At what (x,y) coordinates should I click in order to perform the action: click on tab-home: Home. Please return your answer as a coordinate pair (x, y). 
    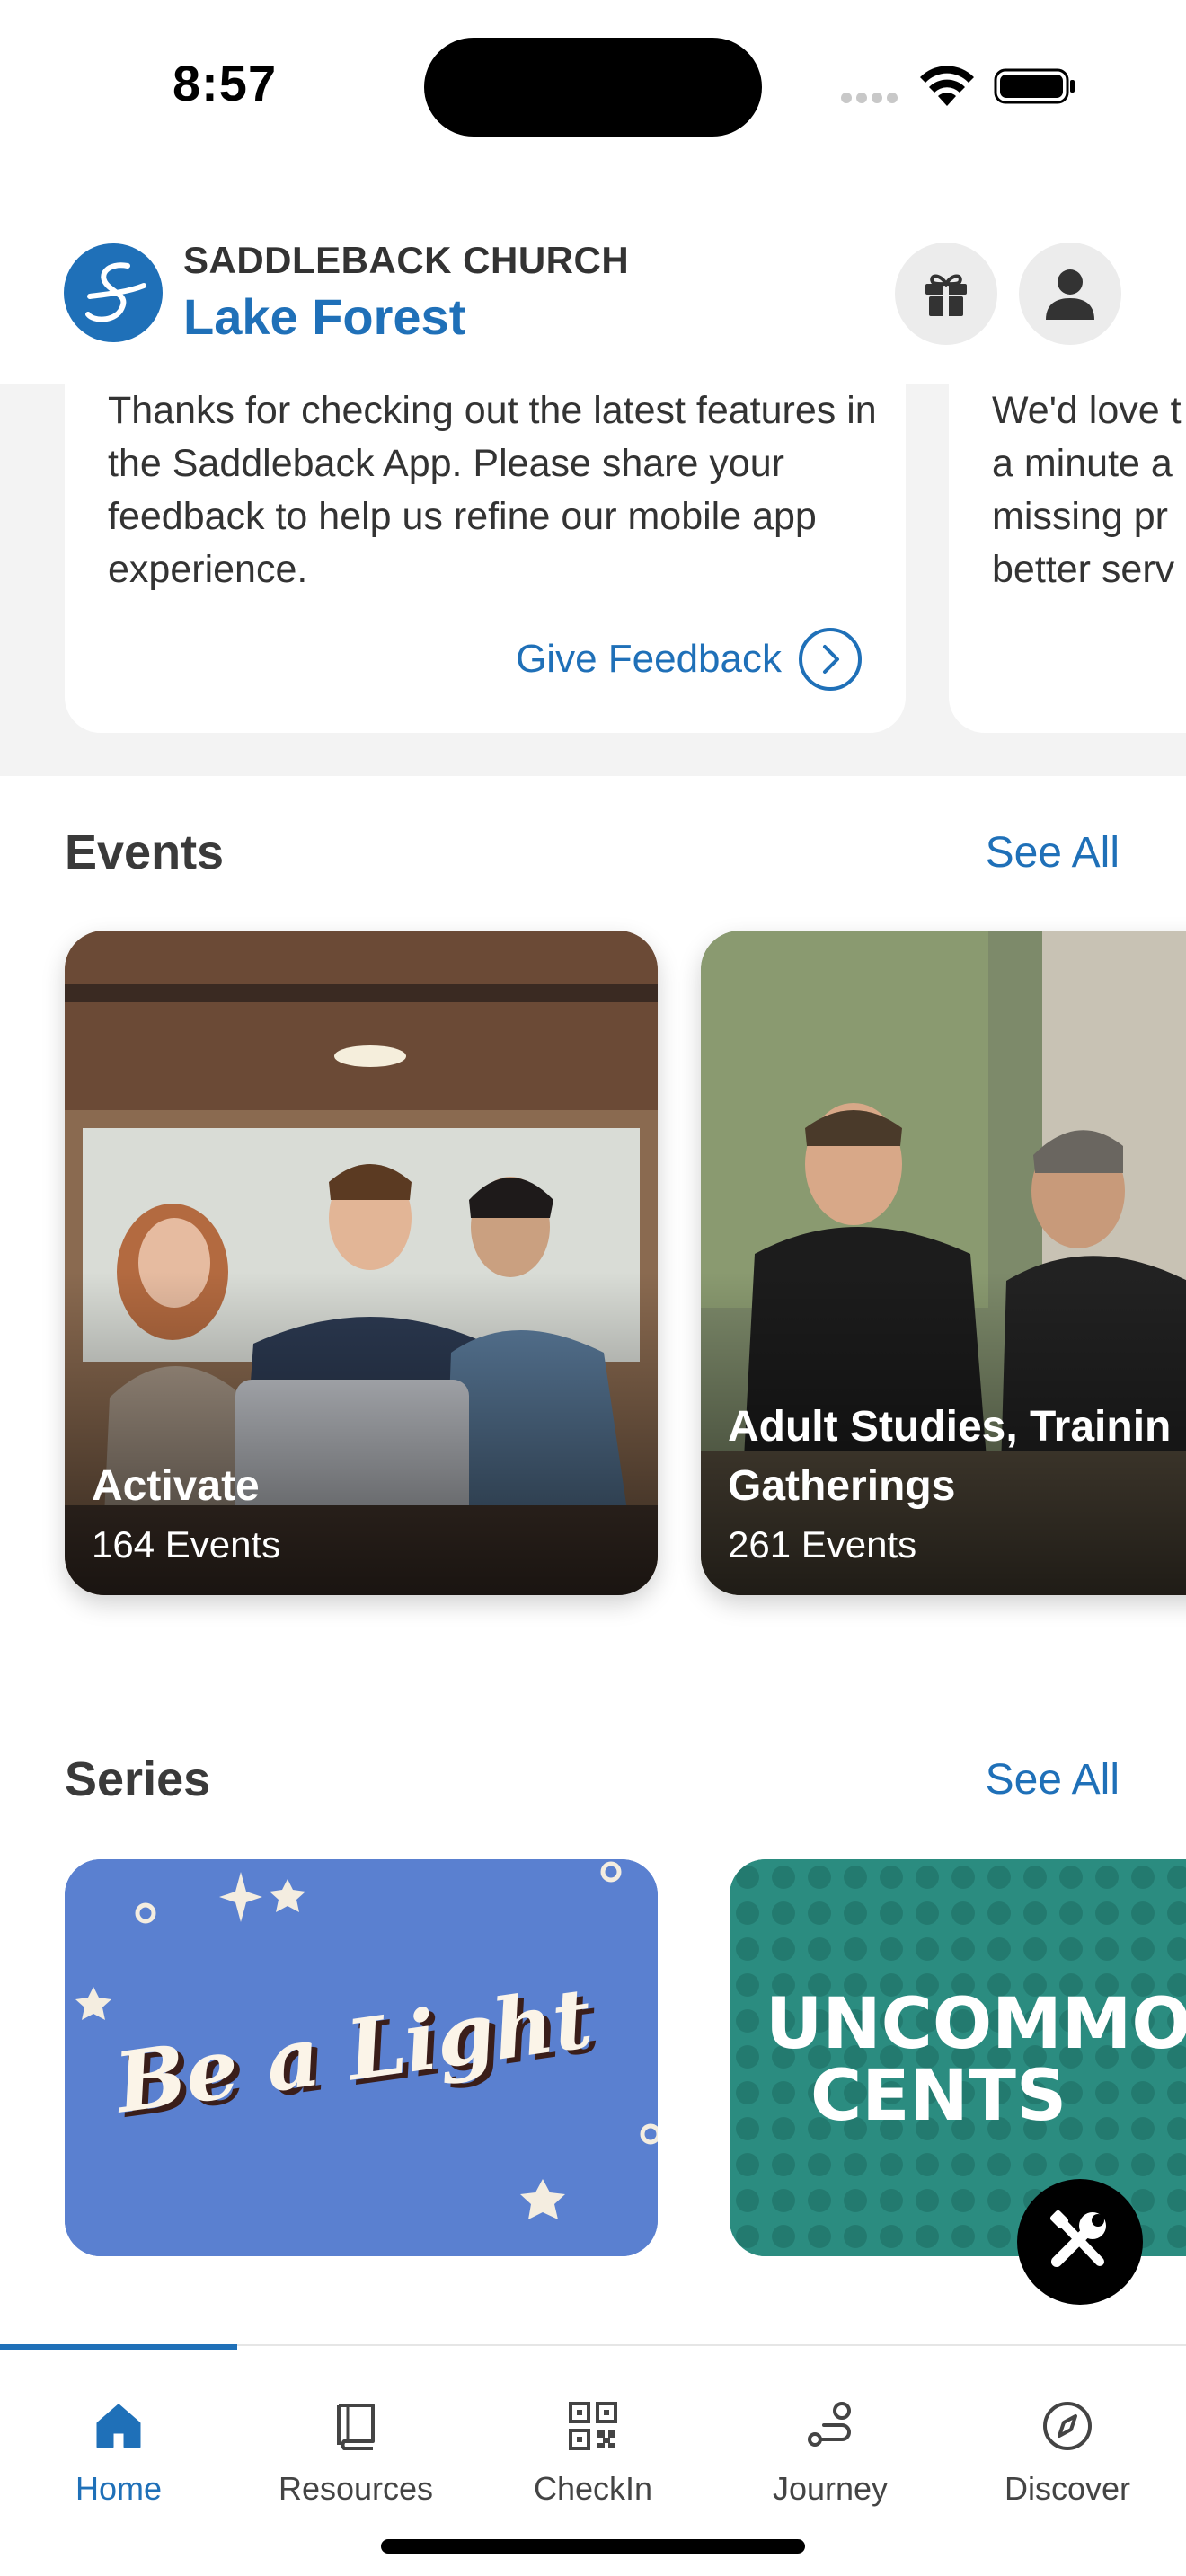
    Looking at the image, I should click on (118, 2436).